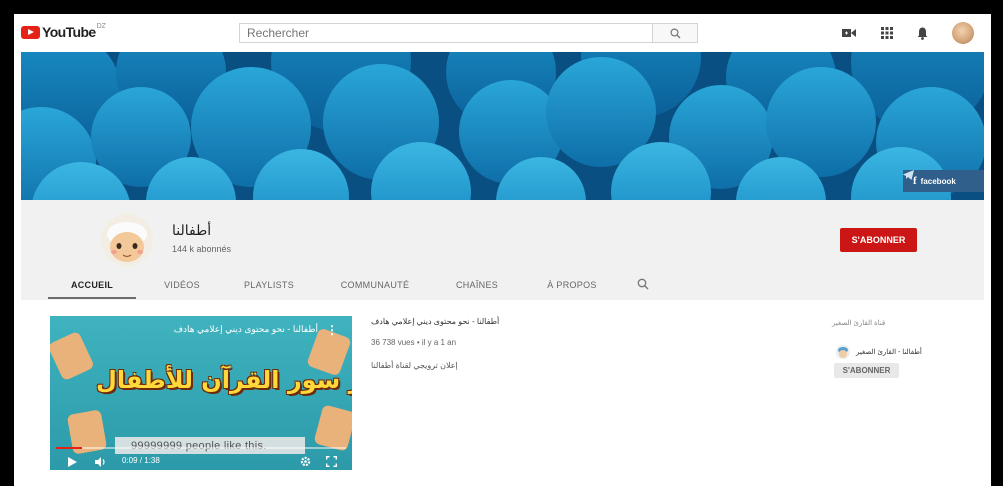 This screenshot has width=1003, height=486. What do you see at coordinates (477, 285) in the screenshot?
I see `tab-chaines: CHAÎNES` at bounding box center [477, 285].